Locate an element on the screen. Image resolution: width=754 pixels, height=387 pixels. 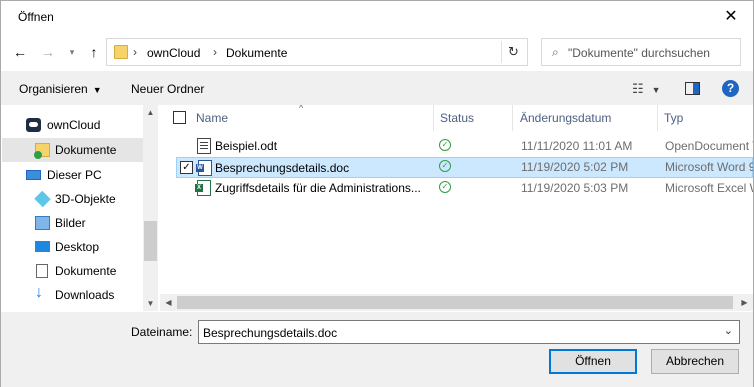
filename-label: Dateiname: is located at coordinates (162, 332).